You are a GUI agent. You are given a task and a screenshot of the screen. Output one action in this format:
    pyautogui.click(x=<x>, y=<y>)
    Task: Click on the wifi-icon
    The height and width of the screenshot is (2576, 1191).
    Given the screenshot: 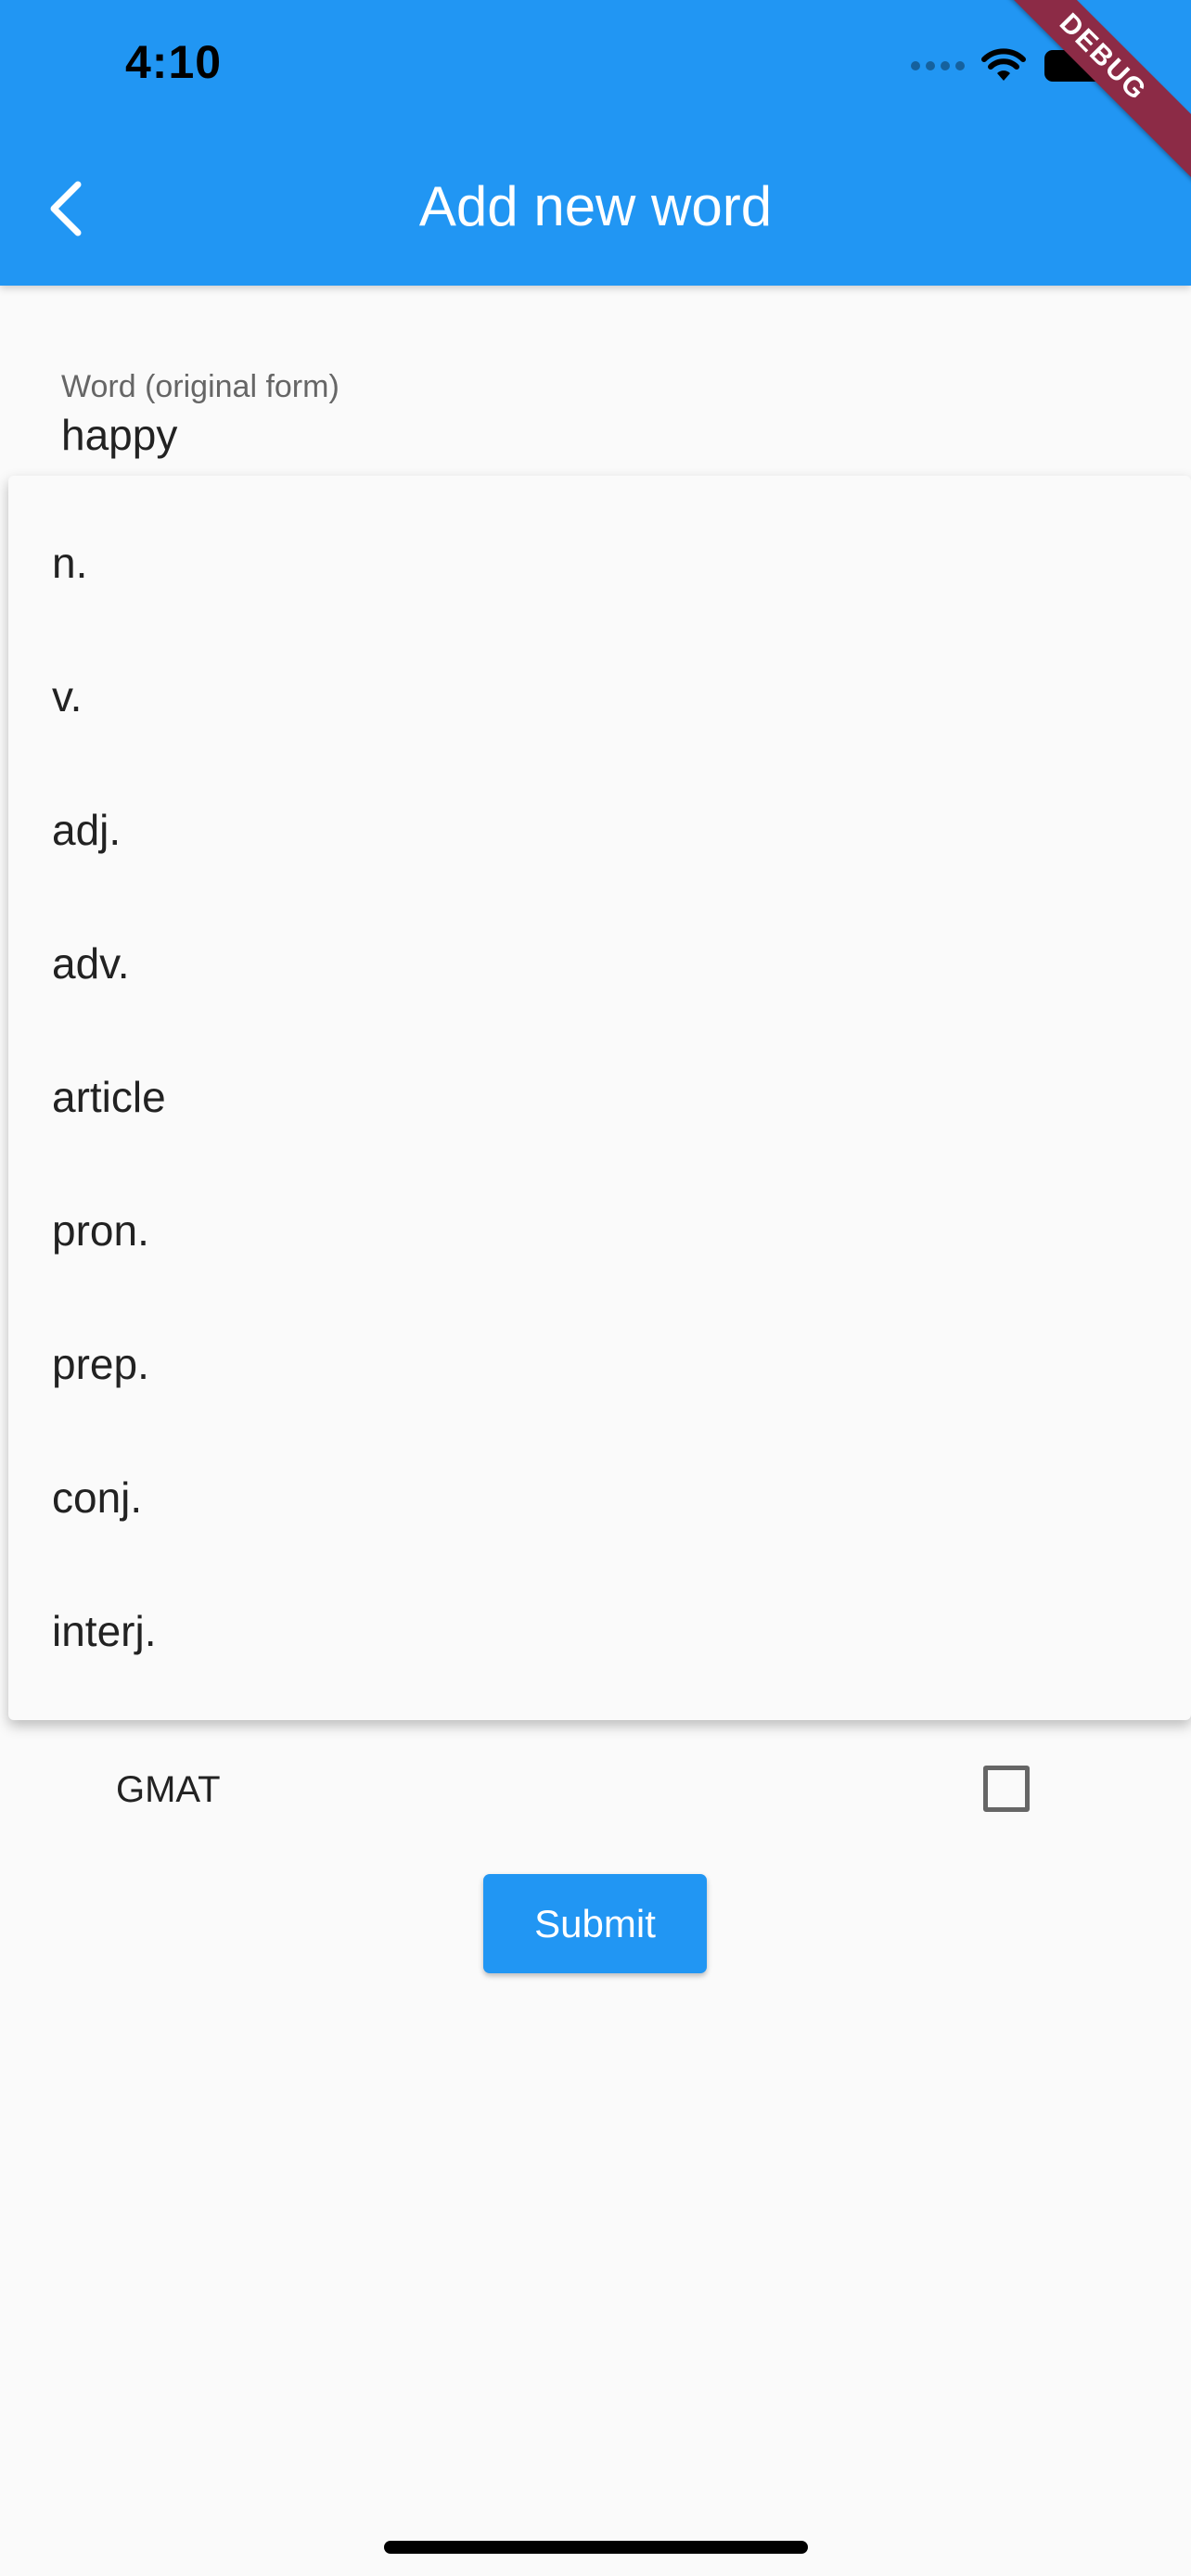 What is the action you would take?
    pyautogui.click(x=1003, y=64)
    